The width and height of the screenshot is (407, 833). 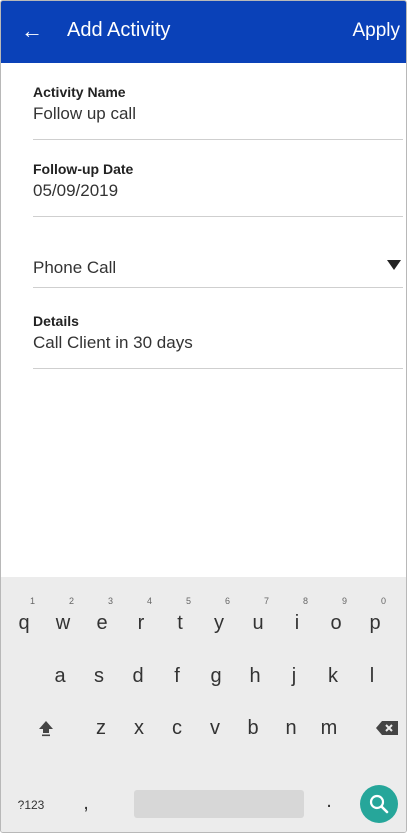 What do you see at coordinates (56, 321) in the screenshot?
I see `details-label: Details` at bounding box center [56, 321].